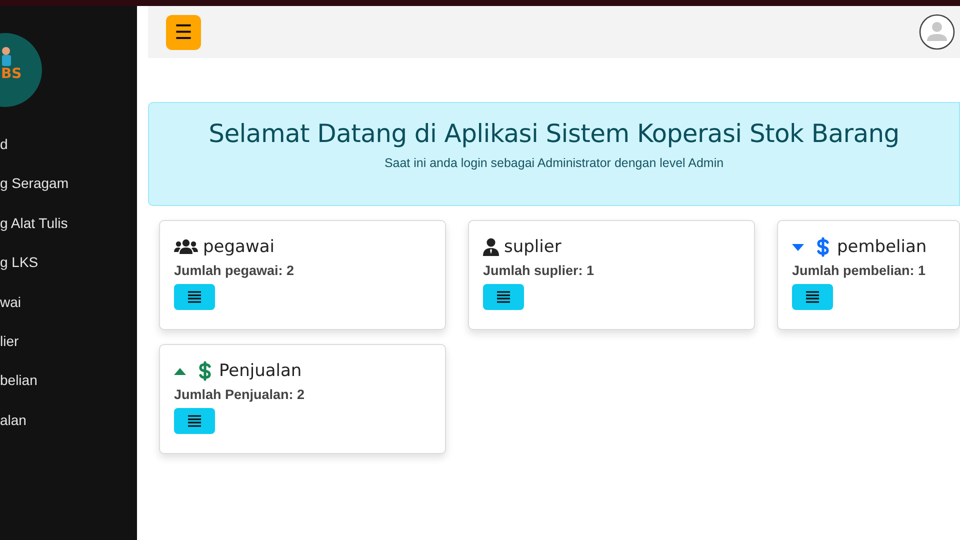  What do you see at coordinates (554, 163) in the screenshot?
I see `welcome-subtitle: Saat ini anda login sebagai Administrator dengan level Admin` at bounding box center [554, 163].